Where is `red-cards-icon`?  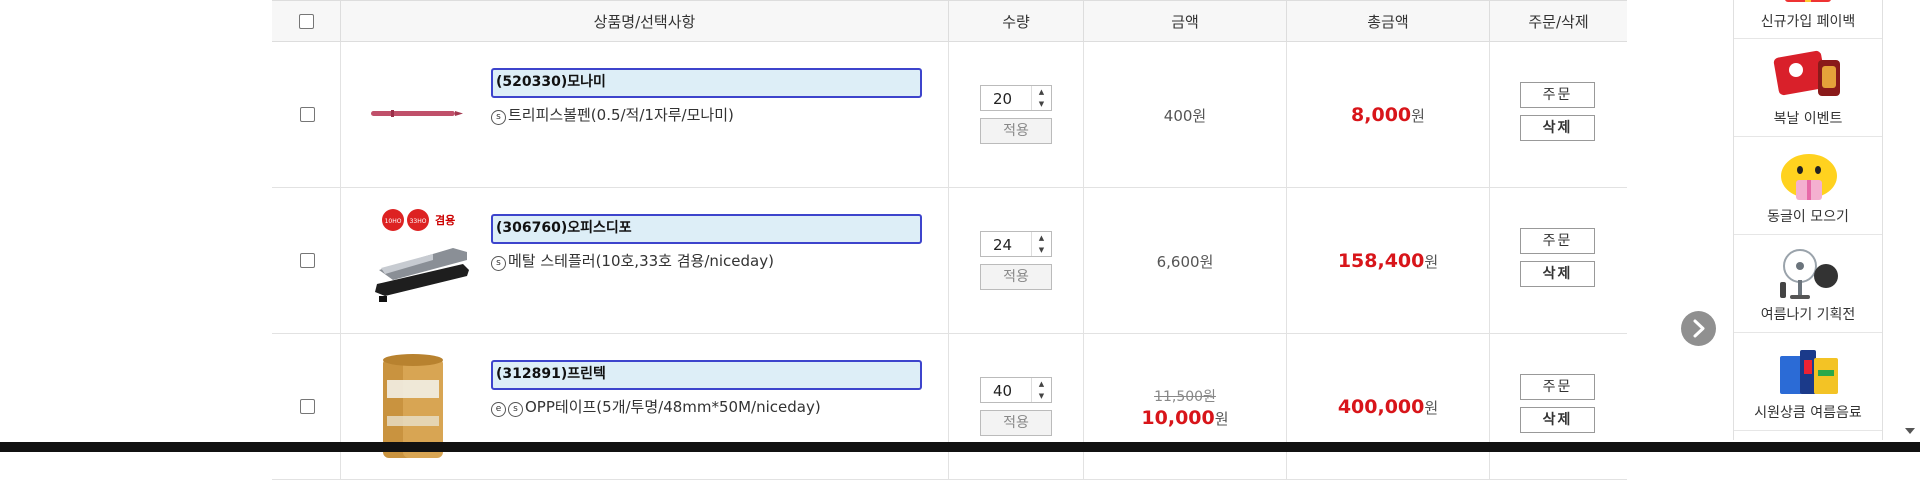
red-cards-icon is located at coordinates (1806, 73).